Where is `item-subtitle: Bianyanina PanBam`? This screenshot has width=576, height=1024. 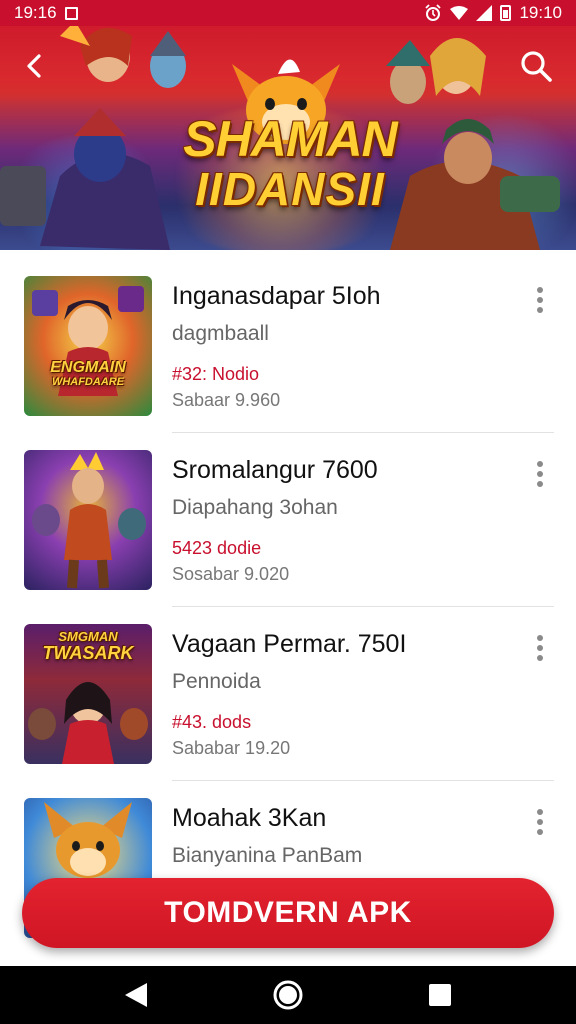 item-subtitle: Bianyanina PanBam is located at coordinates (267, 855).